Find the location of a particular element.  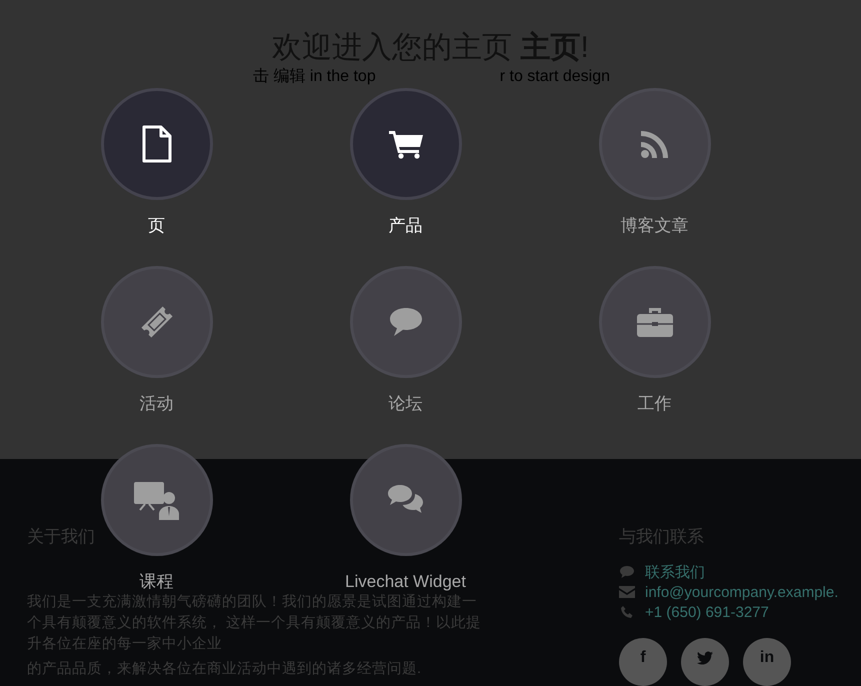

contact-link: info@yourcompany.example. is located at coordinates (741, 592).